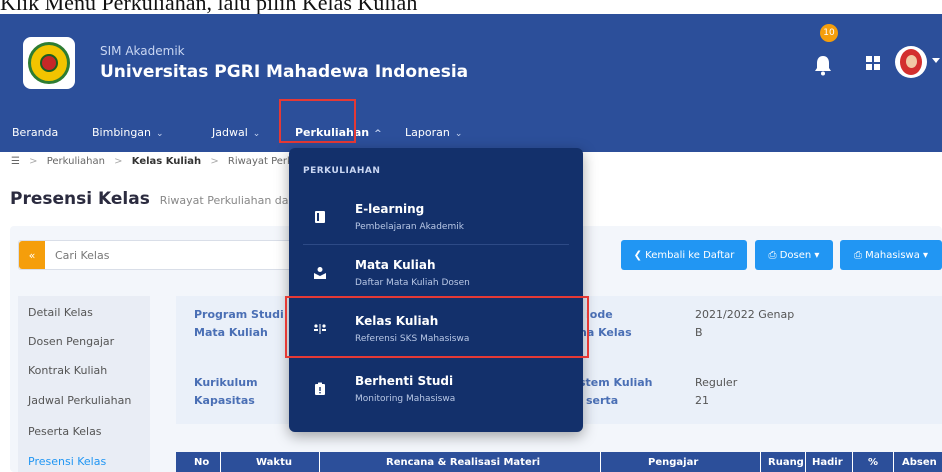 This screenshot has width=942, height=472. I want to click on nav-item-bimbingan: Bimbingan ⌄, so click(128, 132).